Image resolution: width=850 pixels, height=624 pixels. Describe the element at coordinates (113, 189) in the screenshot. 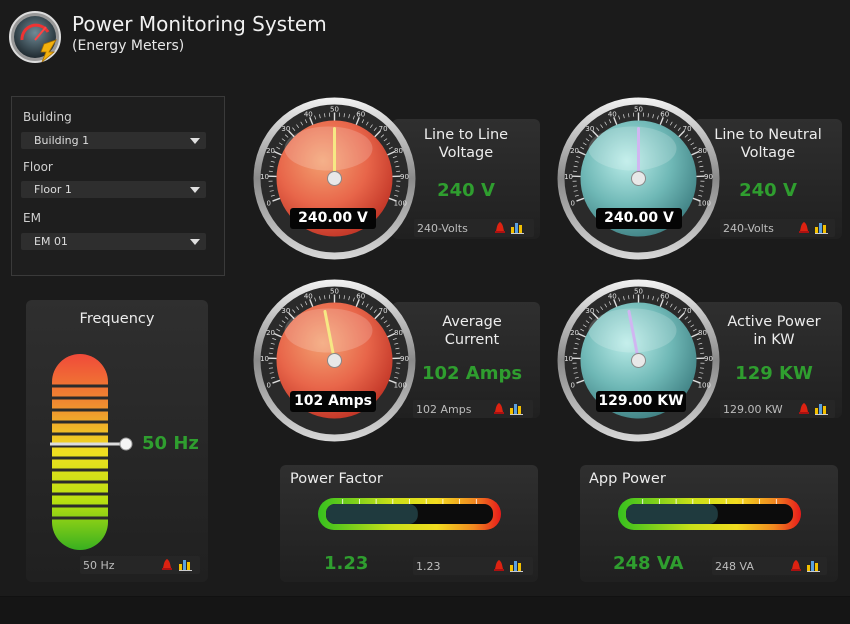

I see `floor-dropdown: Floor 1` at that location.